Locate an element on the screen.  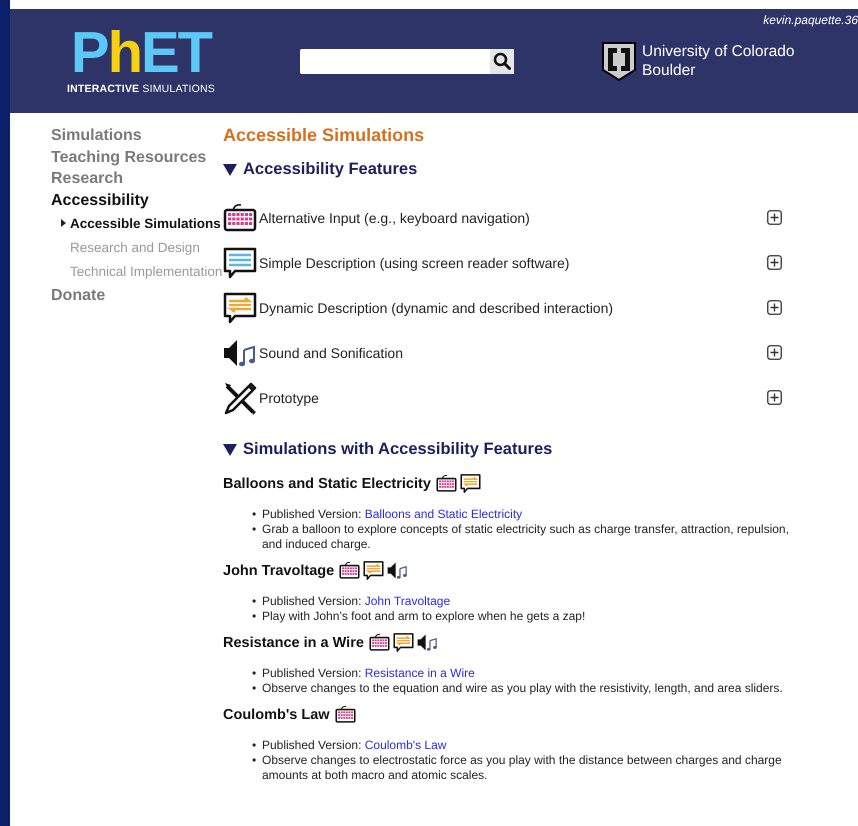
feature-label: Dynamic Description (dynamic and described interaction) is located at coordinates (436, 308).